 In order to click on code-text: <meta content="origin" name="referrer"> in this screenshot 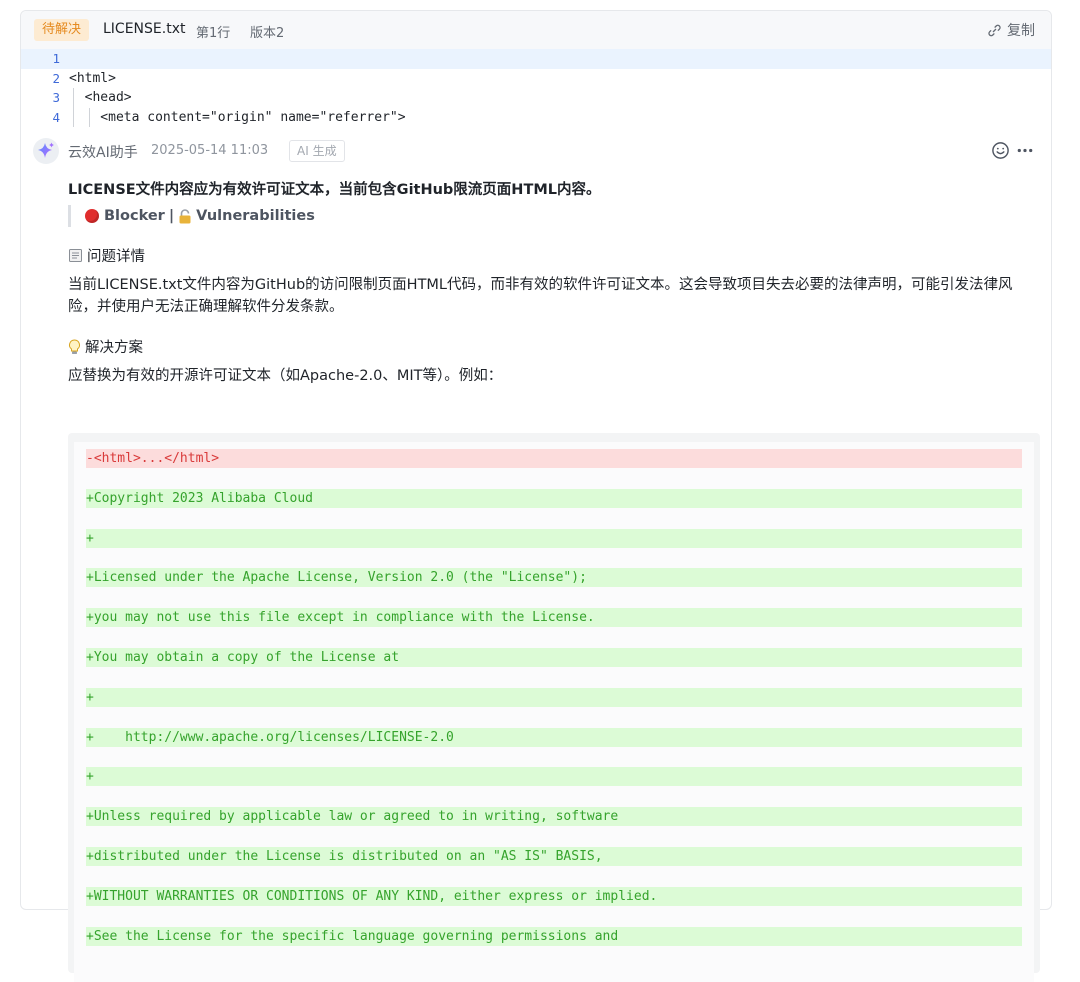, I will do `click(237, 117)`.